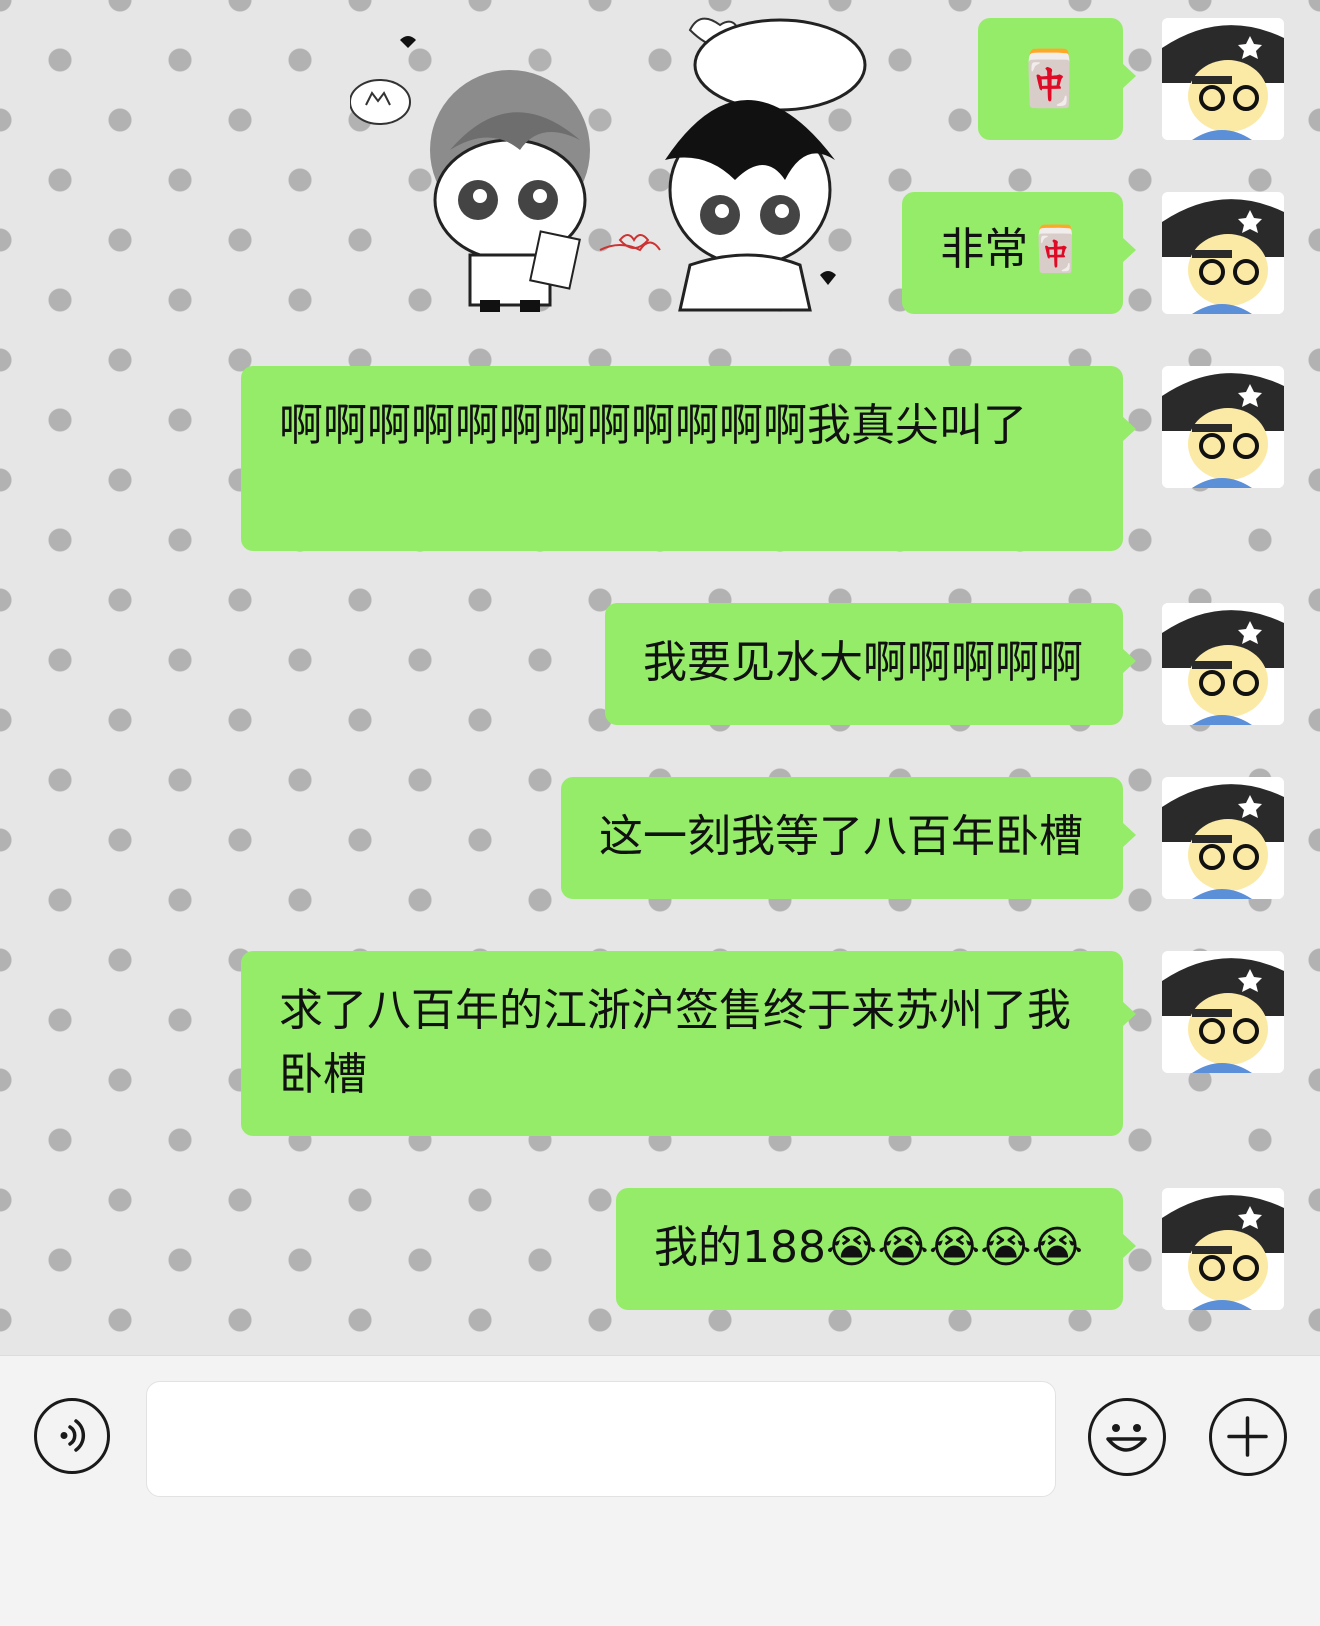  What do you see at coordinates (1057, 79) in the screenshot?
I see `message-bubble: 🀄` at bounding box center [1057, 79].